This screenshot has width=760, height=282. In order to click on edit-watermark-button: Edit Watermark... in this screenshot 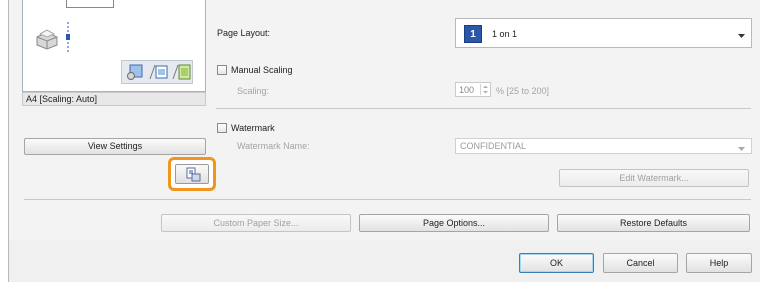, I will do `click(654, 178)`.